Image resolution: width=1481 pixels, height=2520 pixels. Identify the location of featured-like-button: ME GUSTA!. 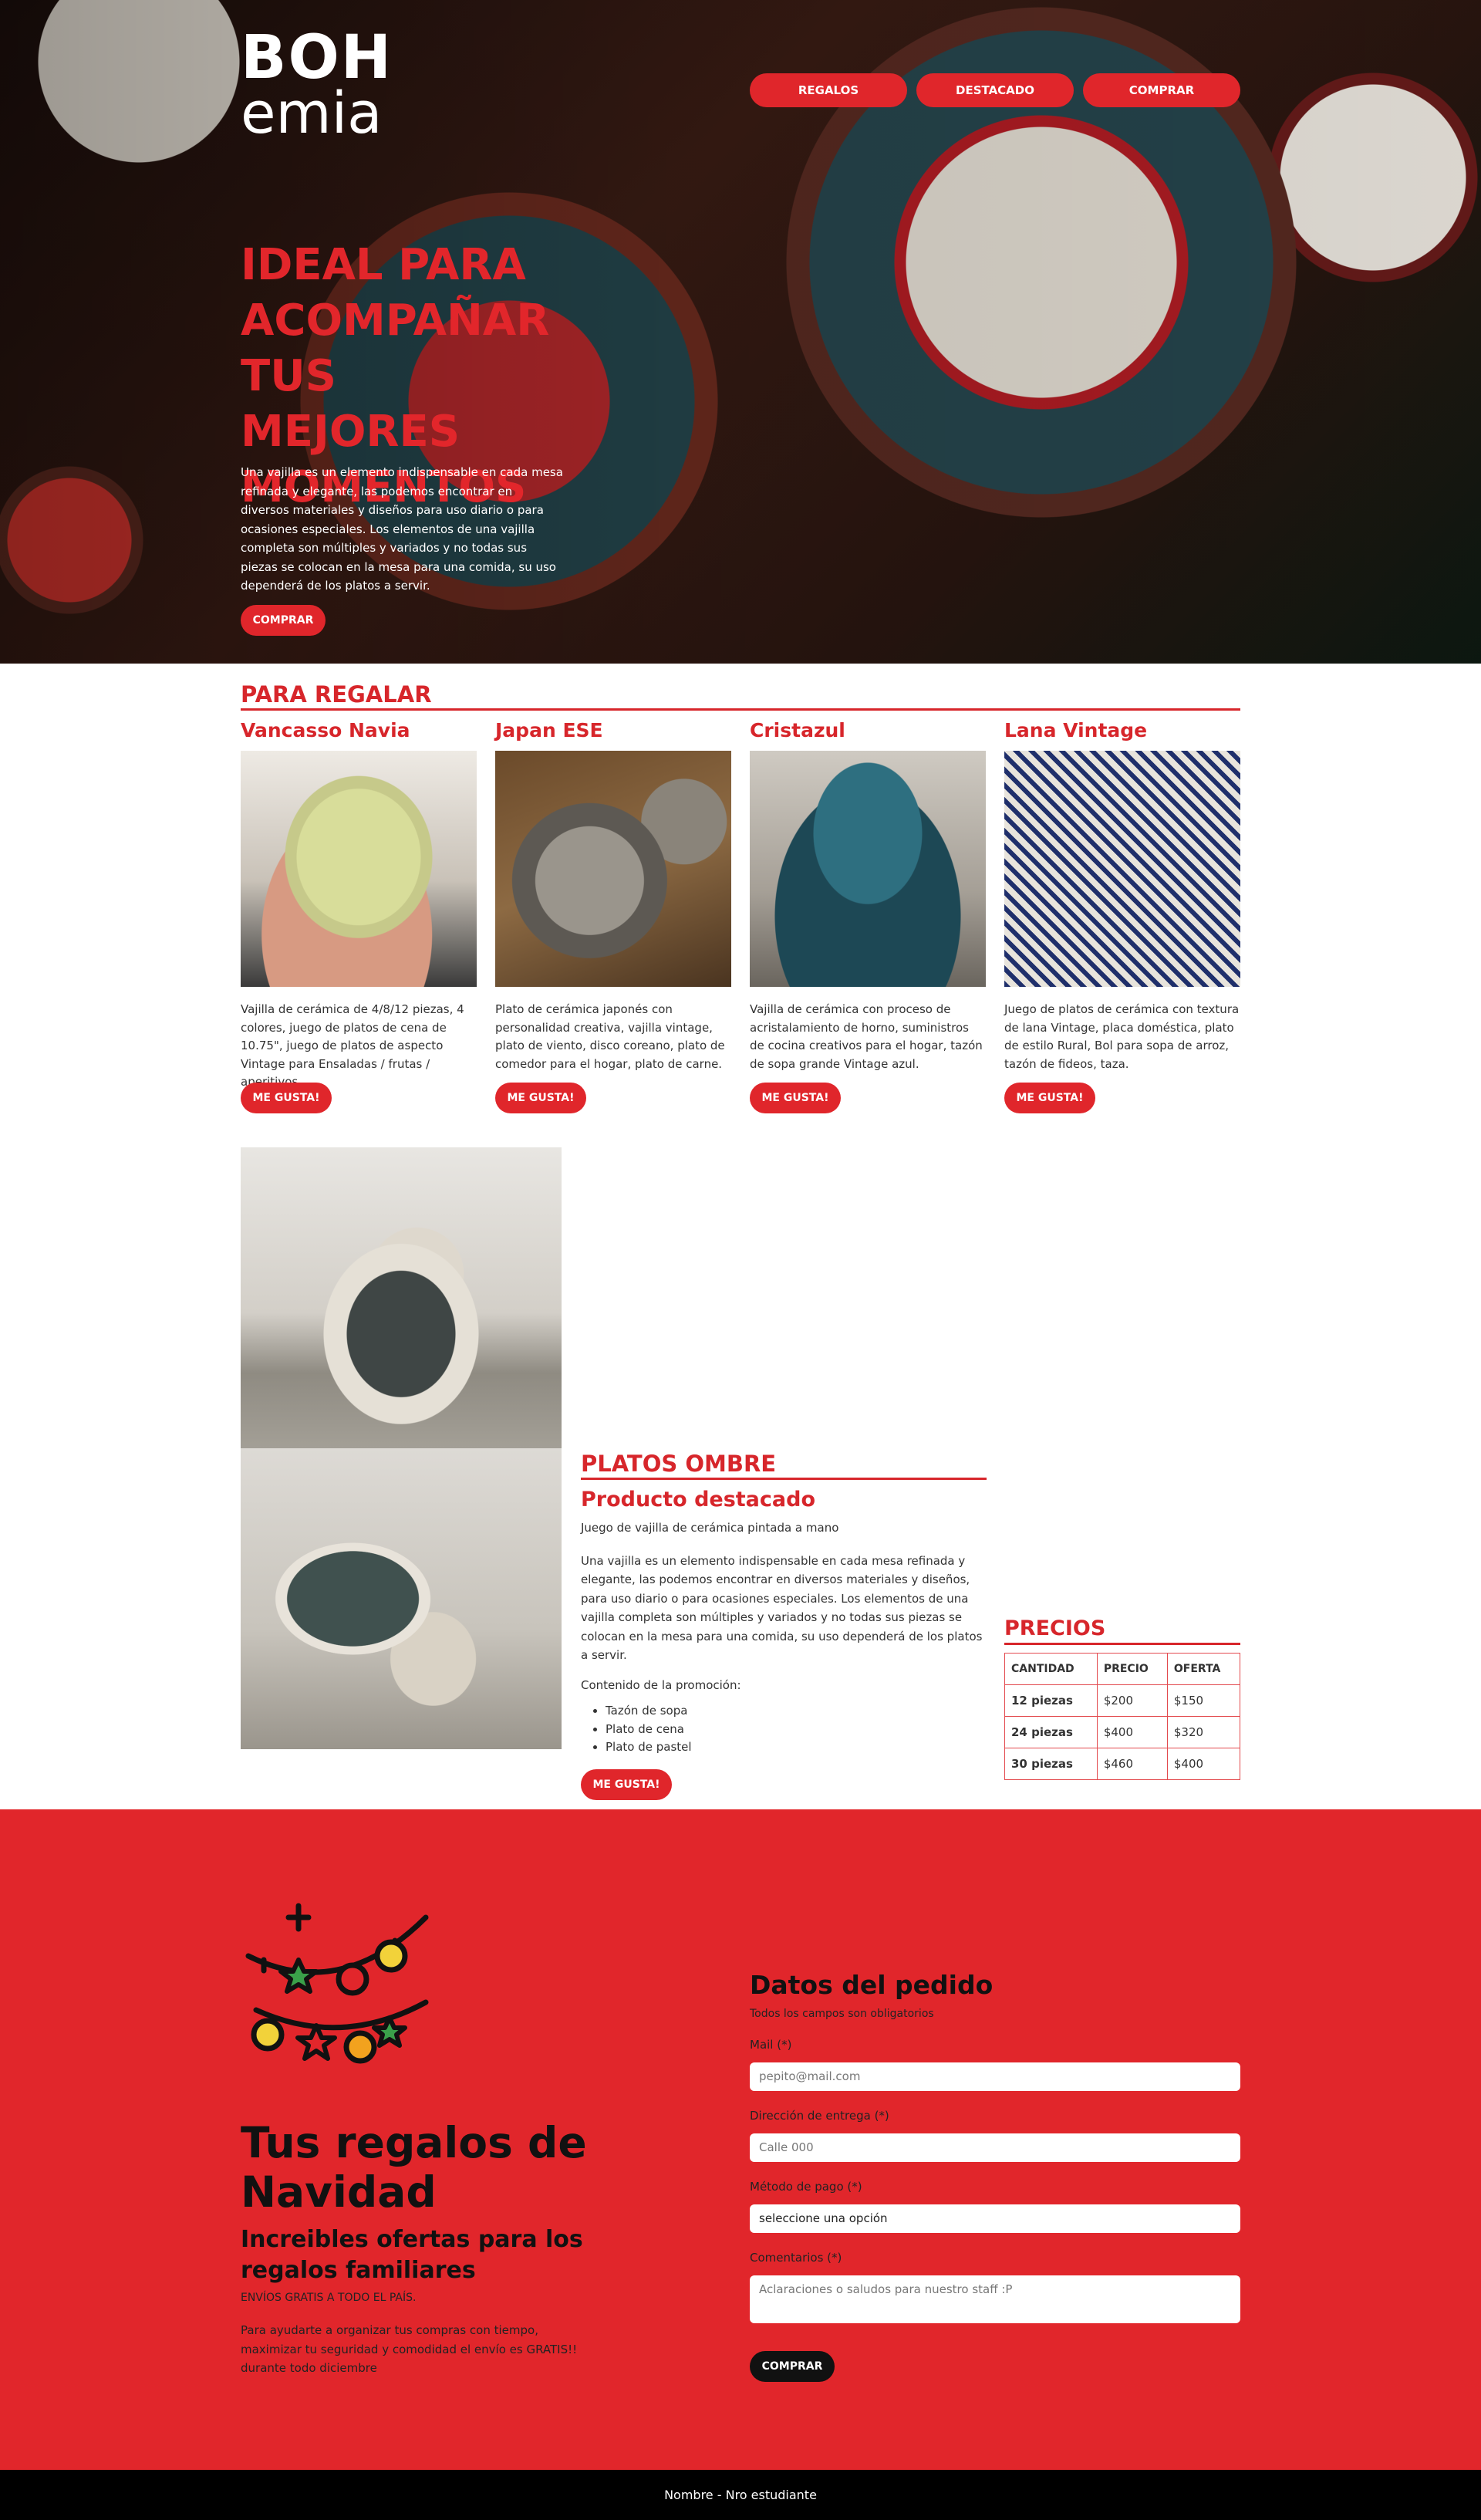
(626, 1784).